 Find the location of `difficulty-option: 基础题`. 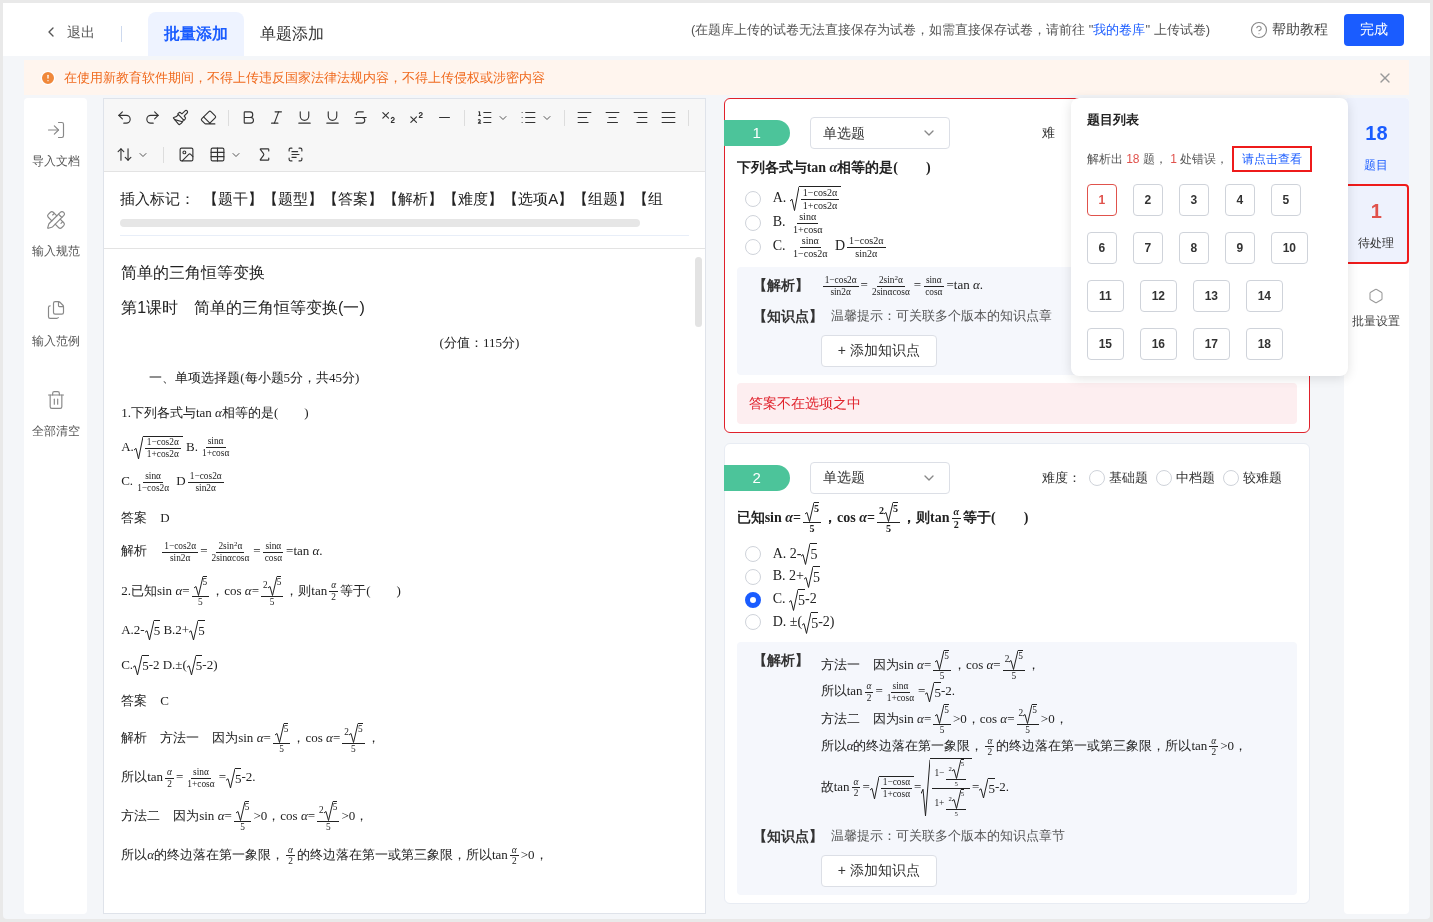

difficulty-option: 基础题 is located at coordinates (1128, 478).